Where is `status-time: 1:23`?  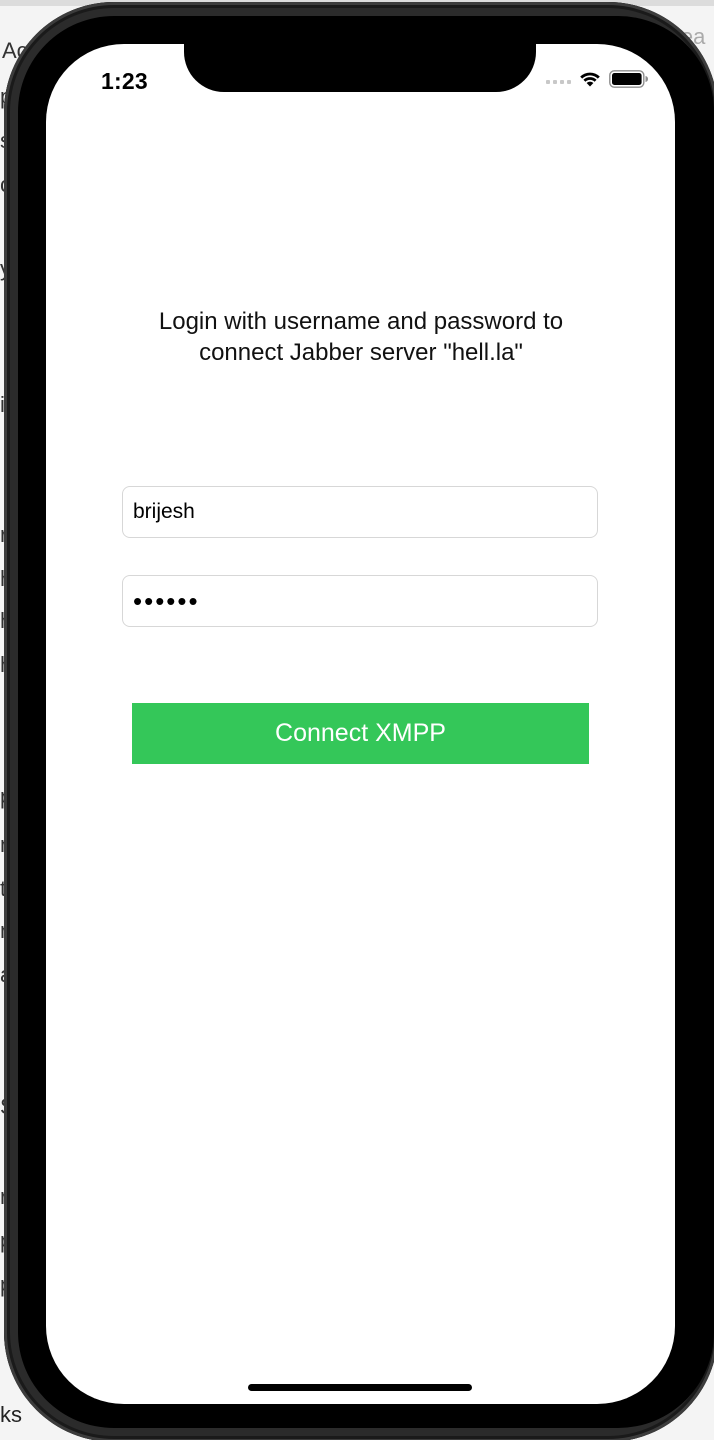 status-time: 1:23 is located at coordinates (124, 81).